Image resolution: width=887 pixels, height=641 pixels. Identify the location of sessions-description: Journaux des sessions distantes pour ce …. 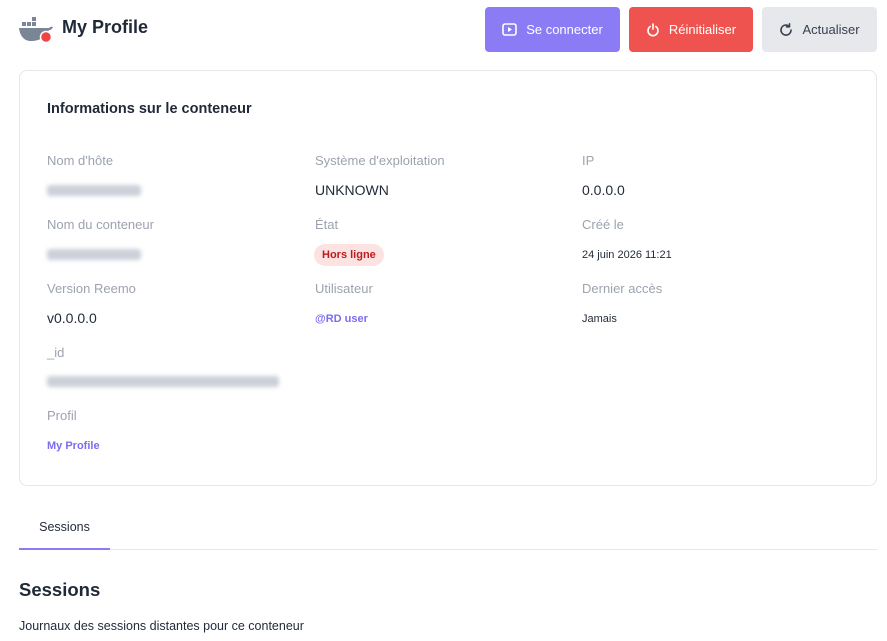
(161, 626).